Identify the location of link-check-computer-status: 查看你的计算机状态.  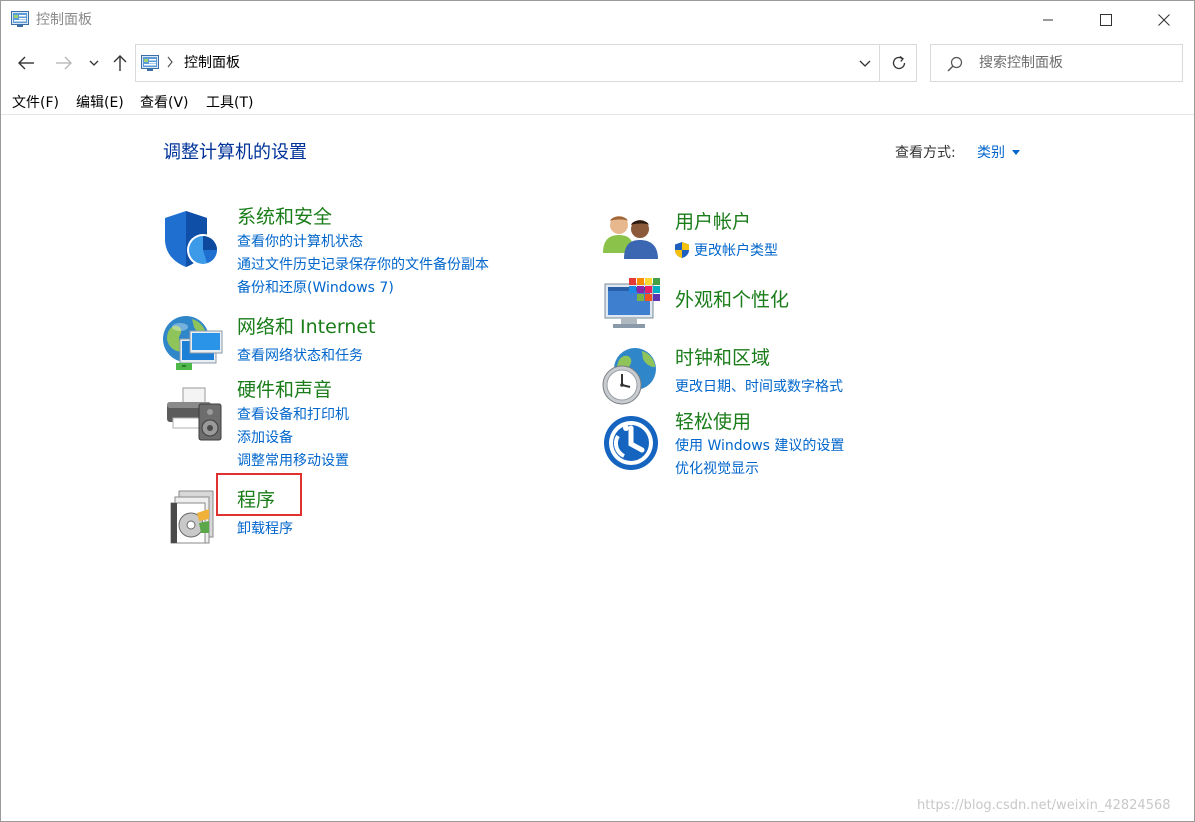
(300, 242).